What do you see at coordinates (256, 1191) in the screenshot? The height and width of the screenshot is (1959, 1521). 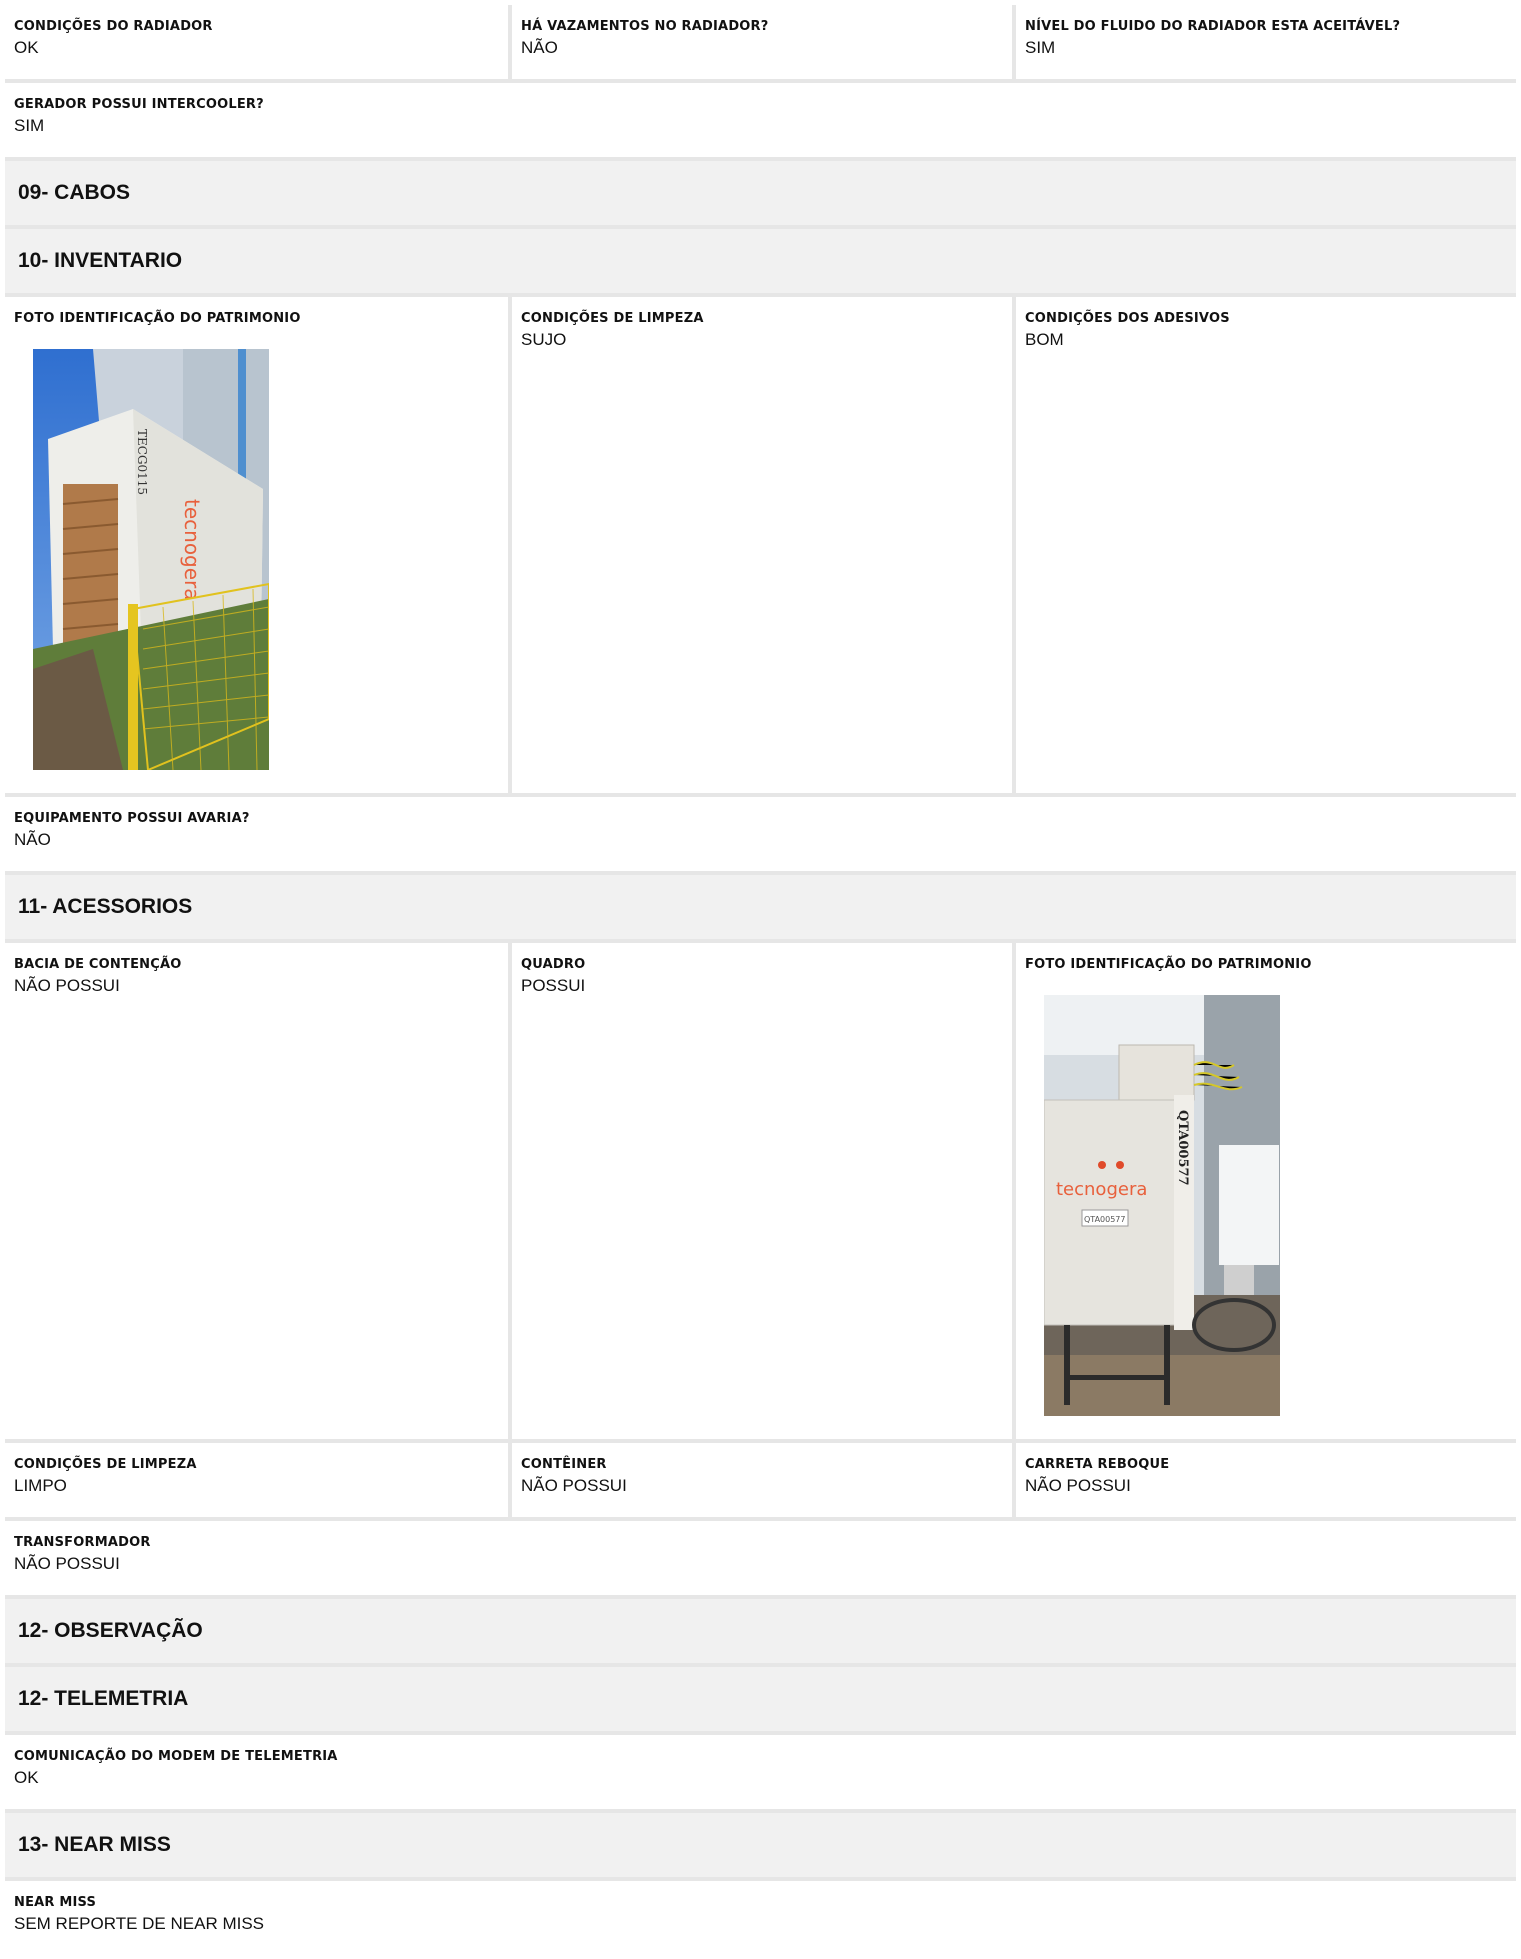 I see `field-bacia: BACIA DE CONTENÇÃO NÃO POSSUI` at bounding box center [256, 1191].